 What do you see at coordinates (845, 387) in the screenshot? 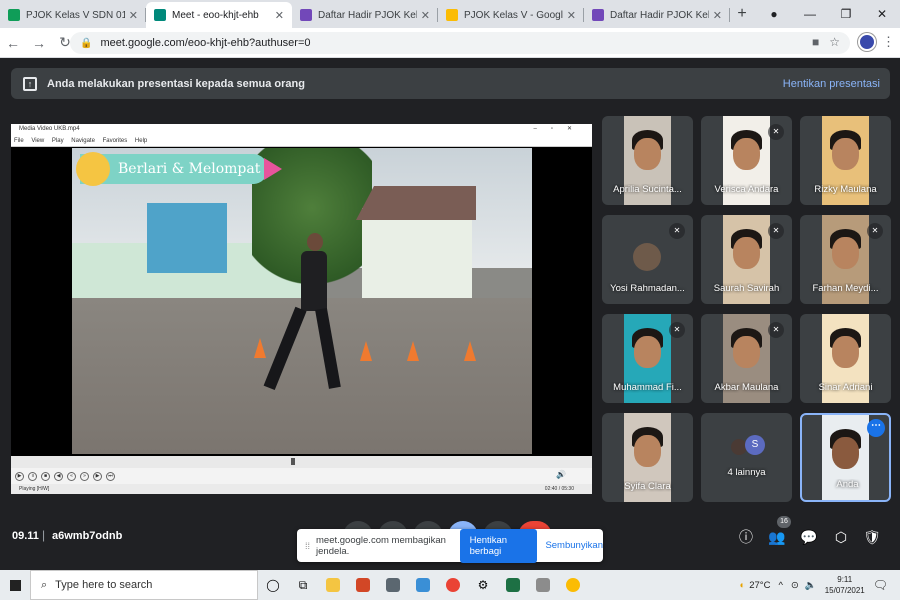
I see `participant-name: Sinar Adriani` at bounding box center [845, 387].